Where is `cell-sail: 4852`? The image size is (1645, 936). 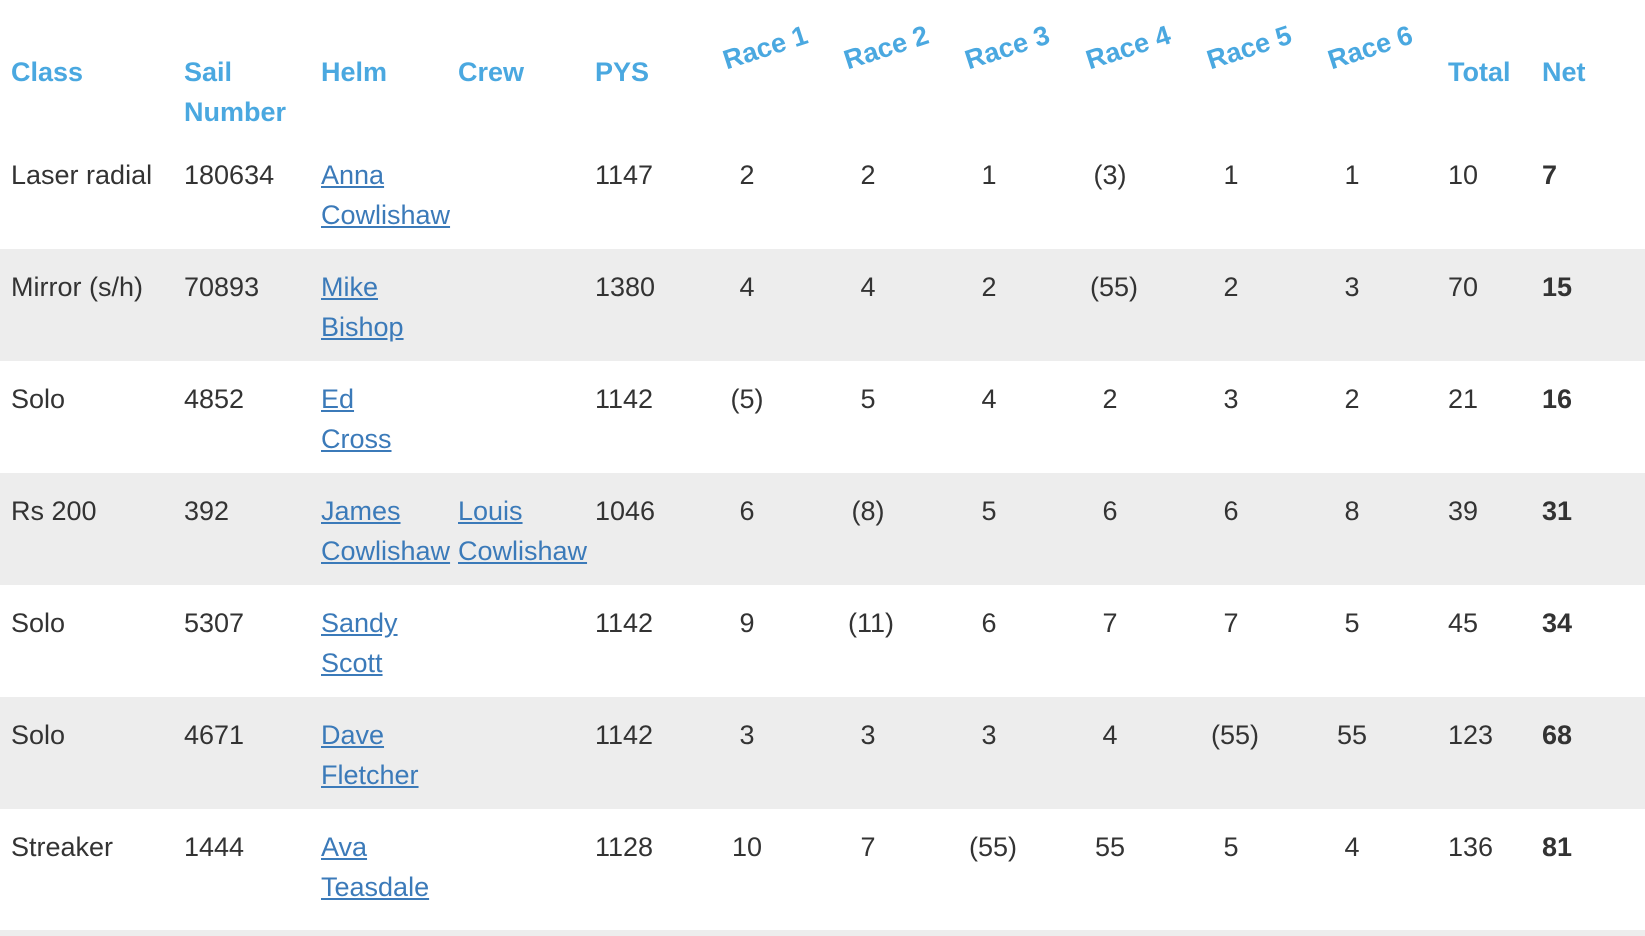 cell-sail: 4852 is located at coordinates (250, 417).